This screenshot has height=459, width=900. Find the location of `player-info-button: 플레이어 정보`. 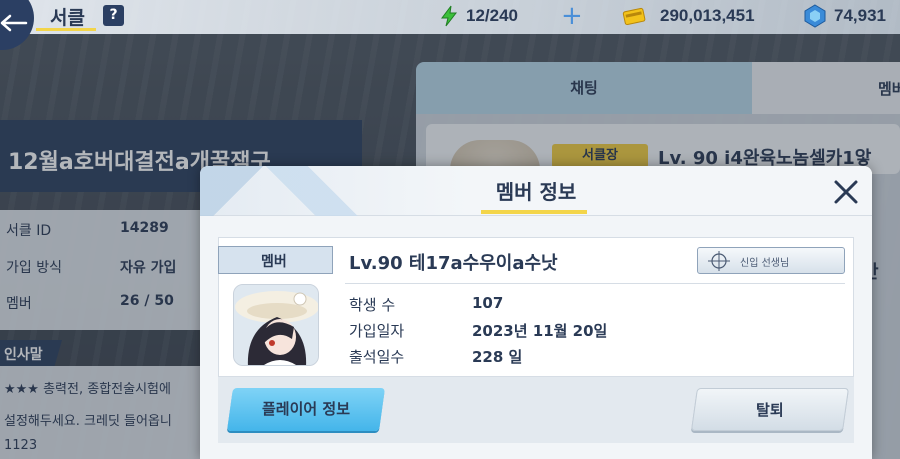

player-info-button: 플레이어 정보 is located at coordinates (306, 409).